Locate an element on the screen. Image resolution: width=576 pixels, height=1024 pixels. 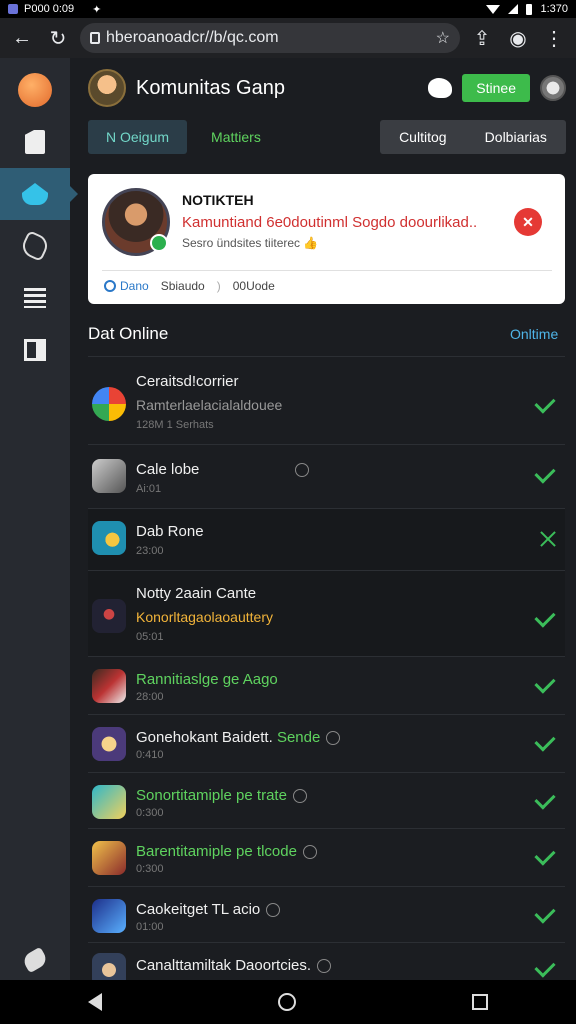
list-item: Barentitamiple pe tlcode 0:300 is located at coordinates (326, 857).